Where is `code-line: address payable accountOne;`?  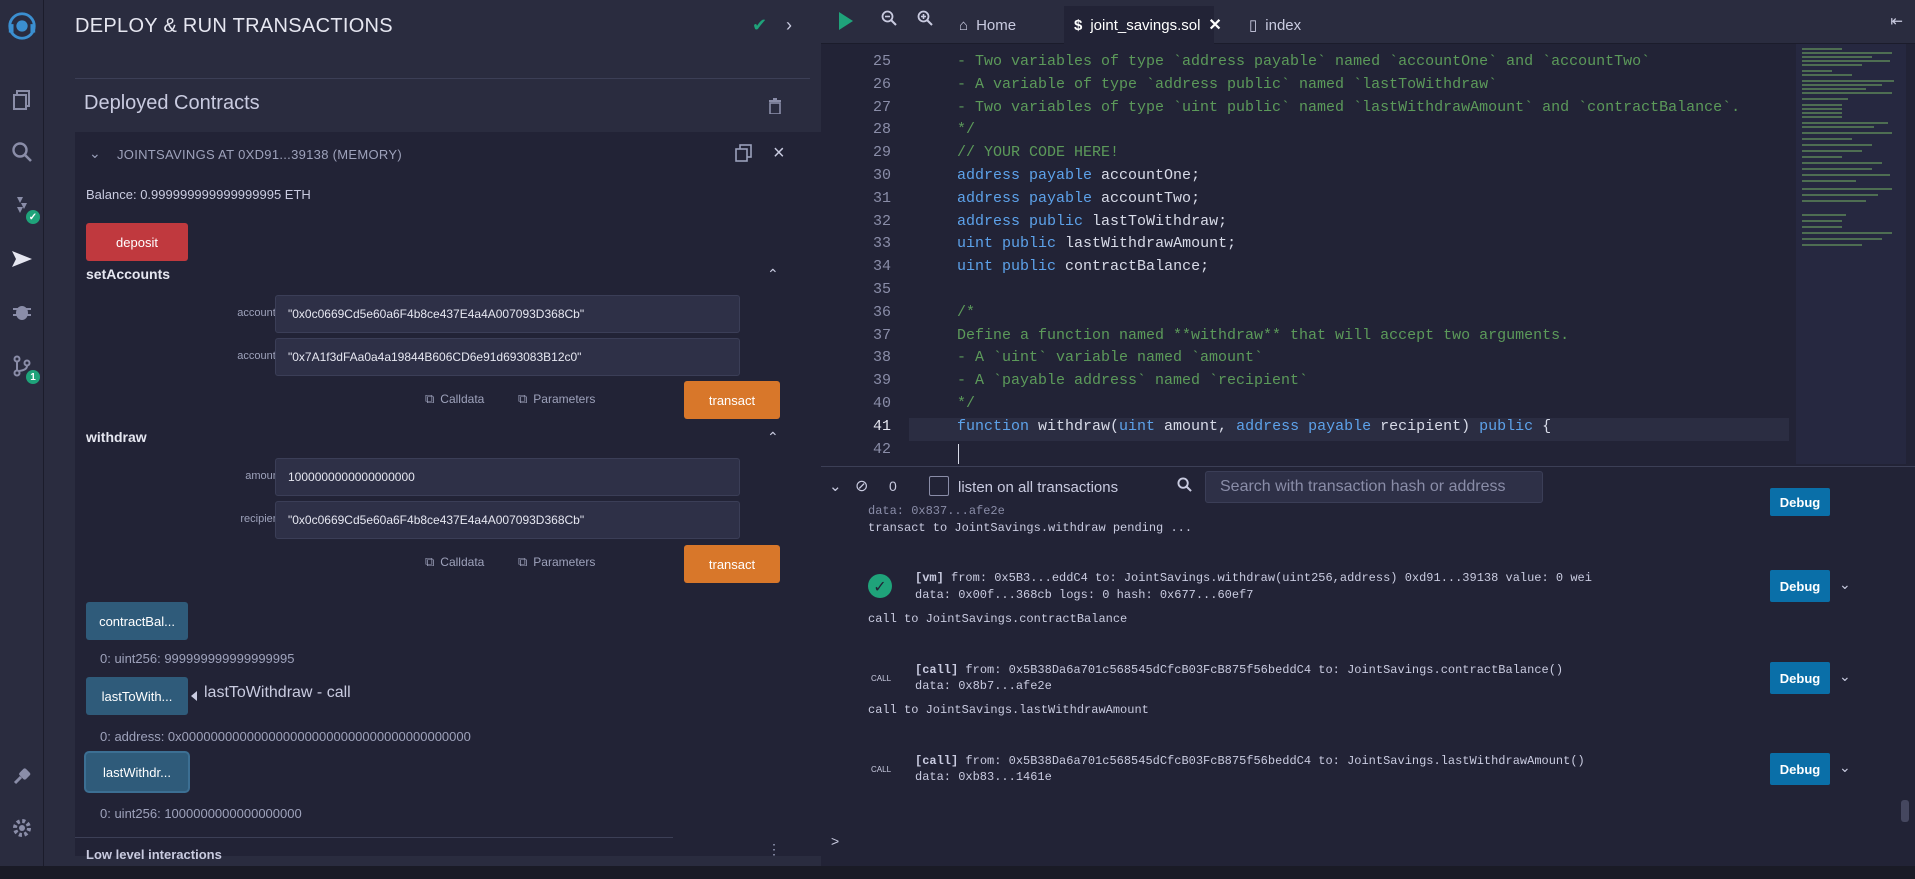 code-line: address payable accountOne; is located at coordinates (1079, 175).